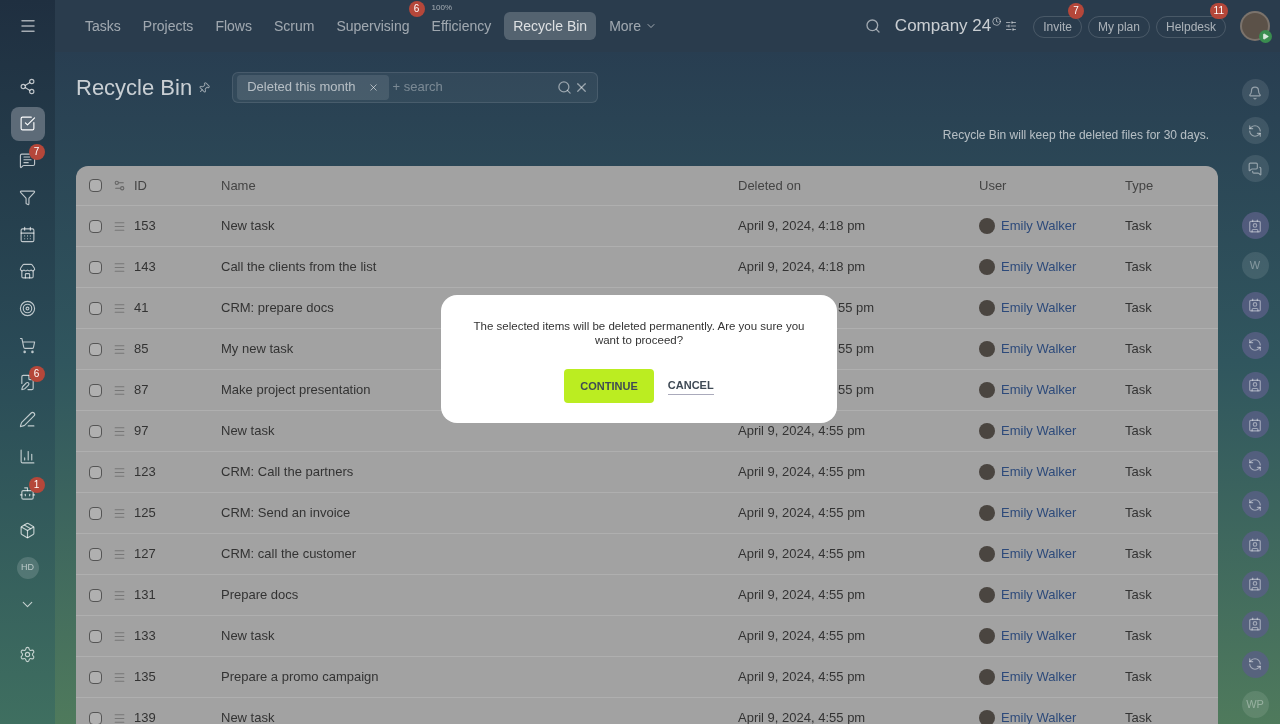  I want to click on table-cell: CRM: prepare docs, so click(277, 308).